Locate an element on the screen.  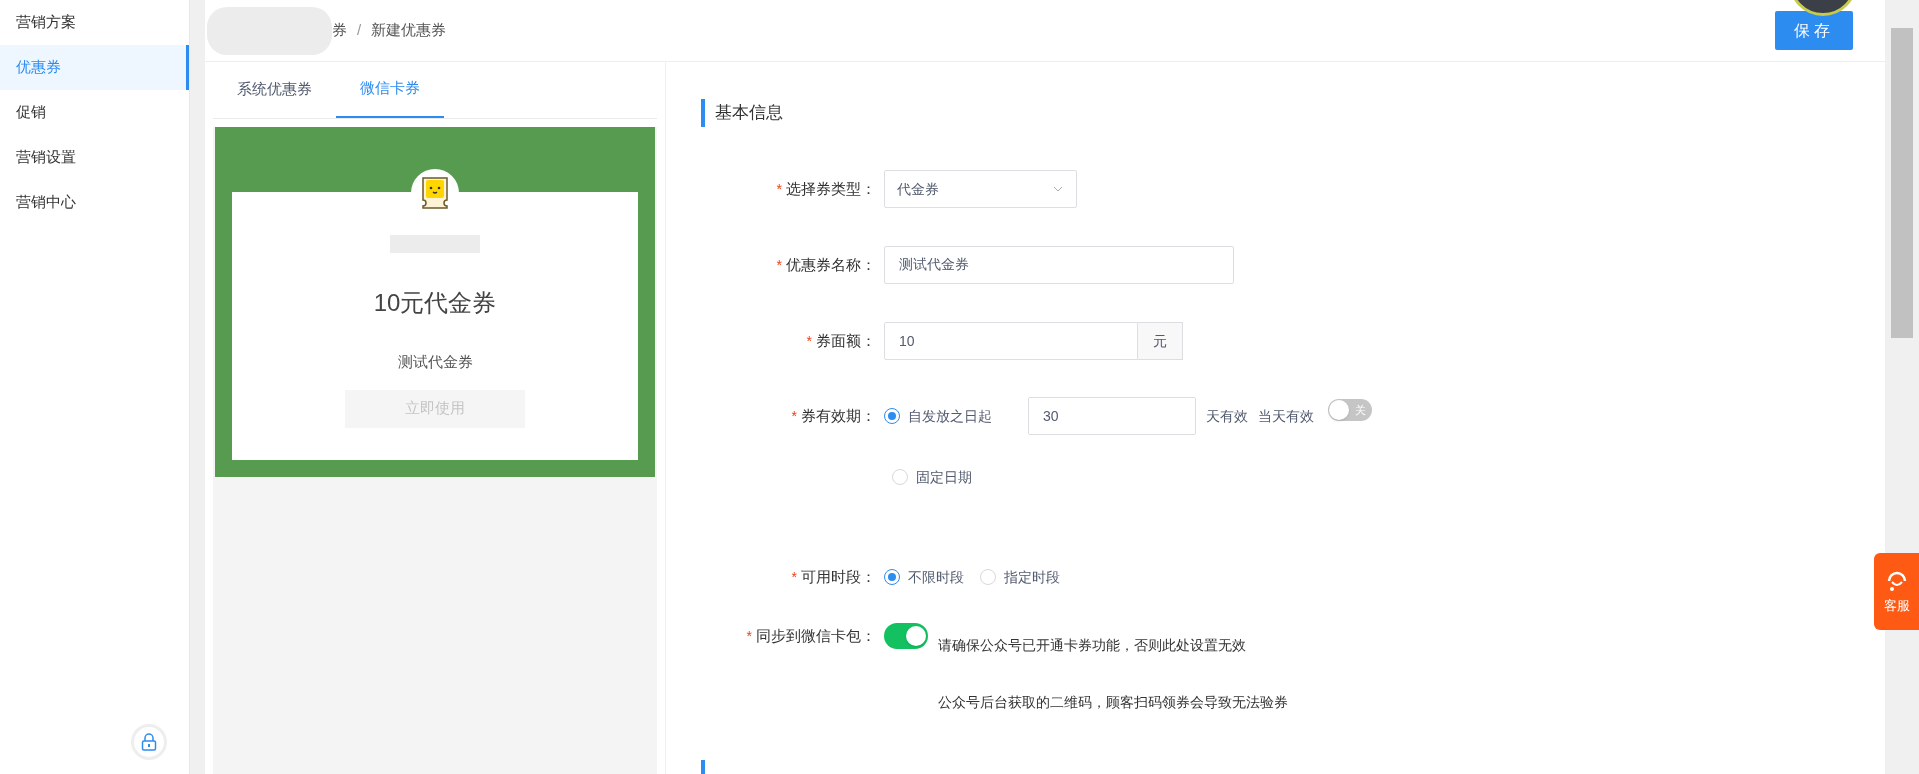
field-label: 可用时段： is located at coordinates (838, 576).